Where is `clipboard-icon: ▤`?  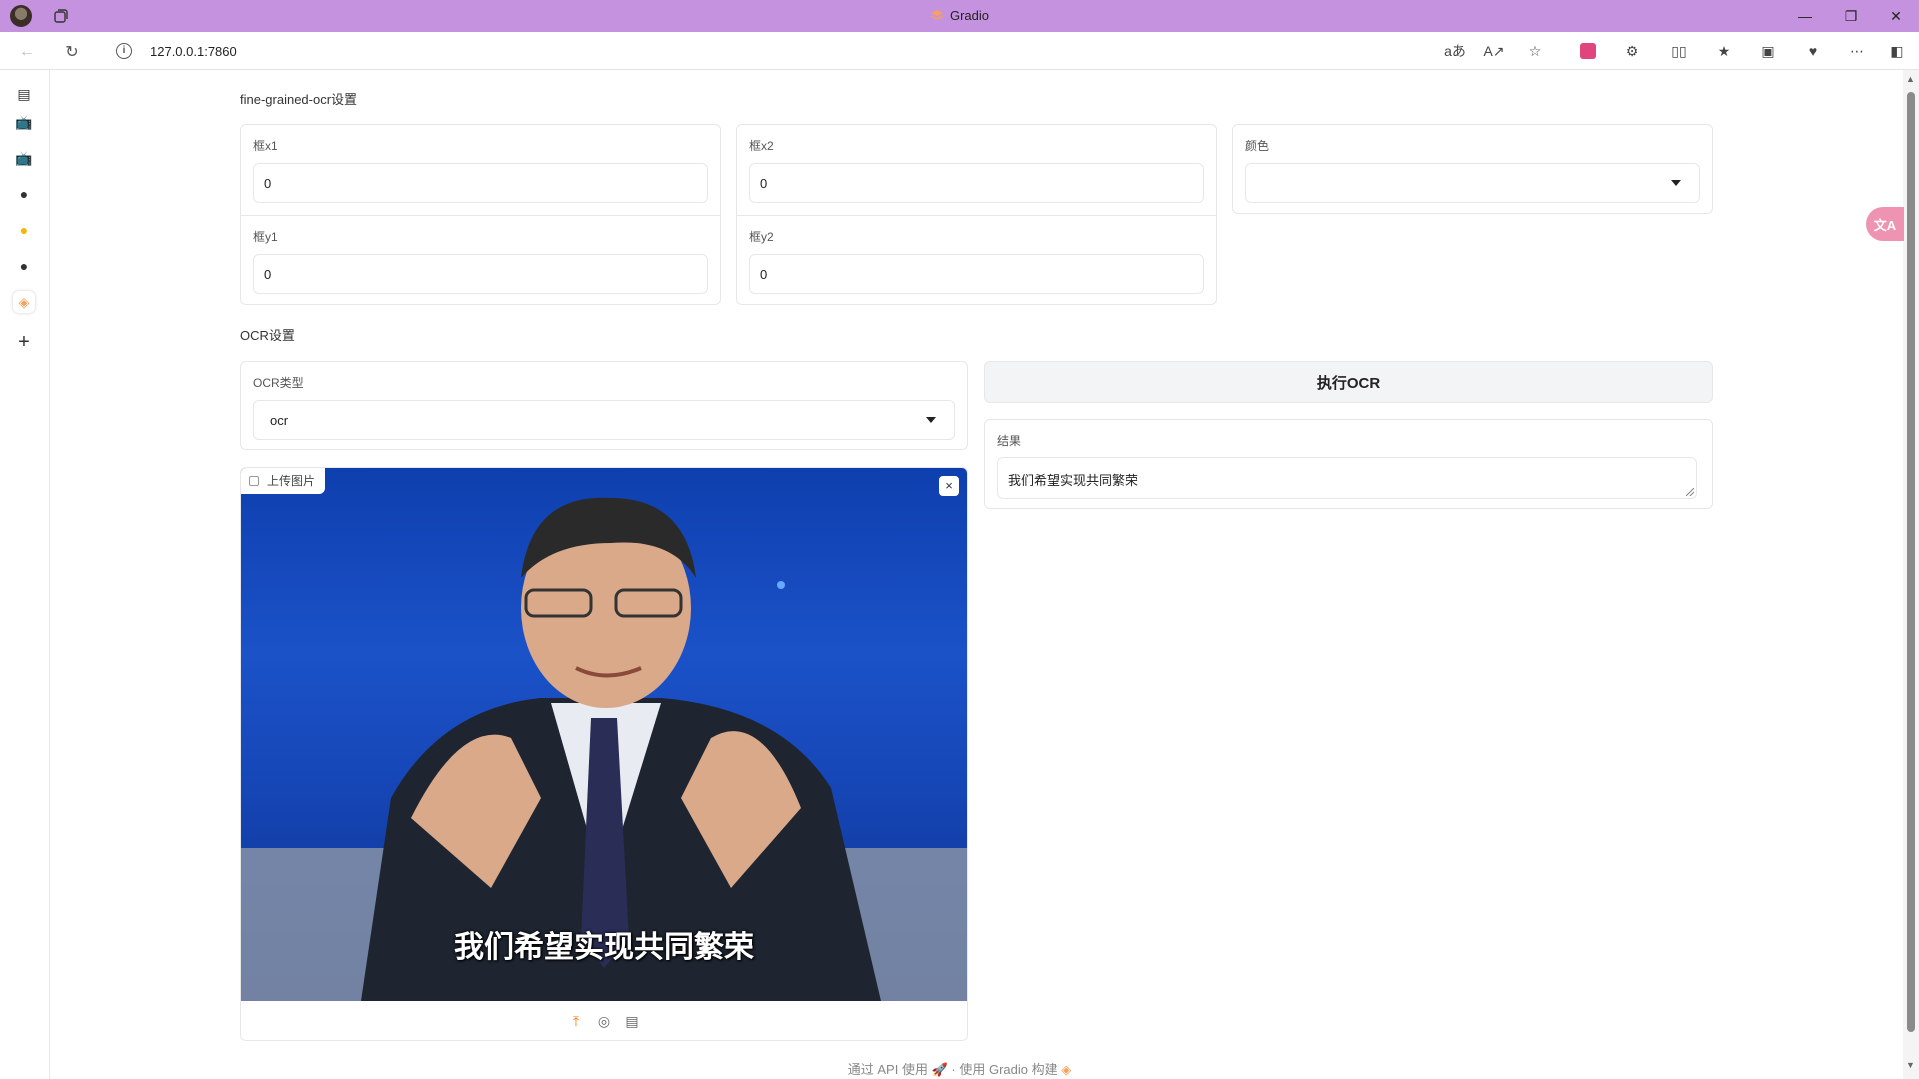 clipboard-icon: ▤ is located at coordinates (632, 1021).